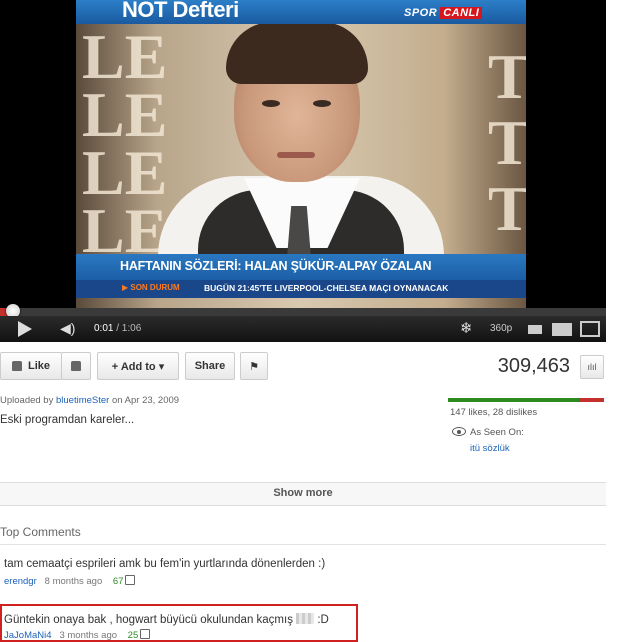  Describe the element at coordinates (31, 366) in the screenshot. I see `like-button: Like` at that location.